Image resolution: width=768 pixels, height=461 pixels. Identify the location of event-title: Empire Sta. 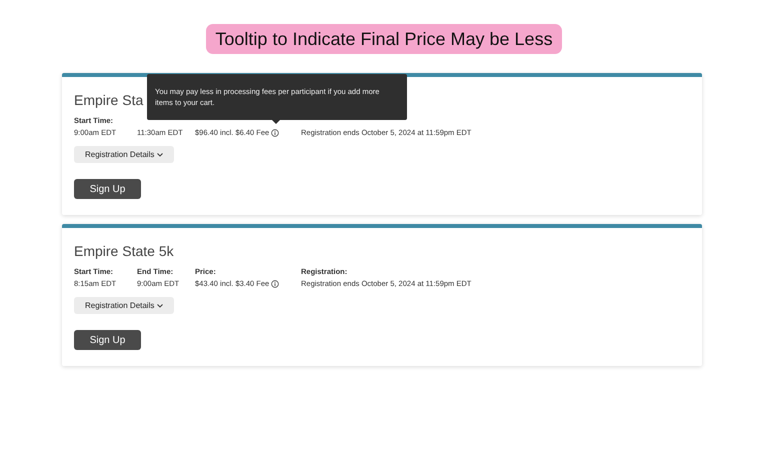
(109, 100).